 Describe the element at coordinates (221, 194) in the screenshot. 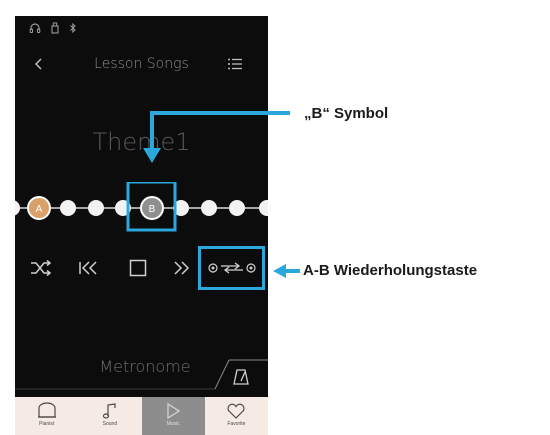

I see `annotation-arrows` at that location.